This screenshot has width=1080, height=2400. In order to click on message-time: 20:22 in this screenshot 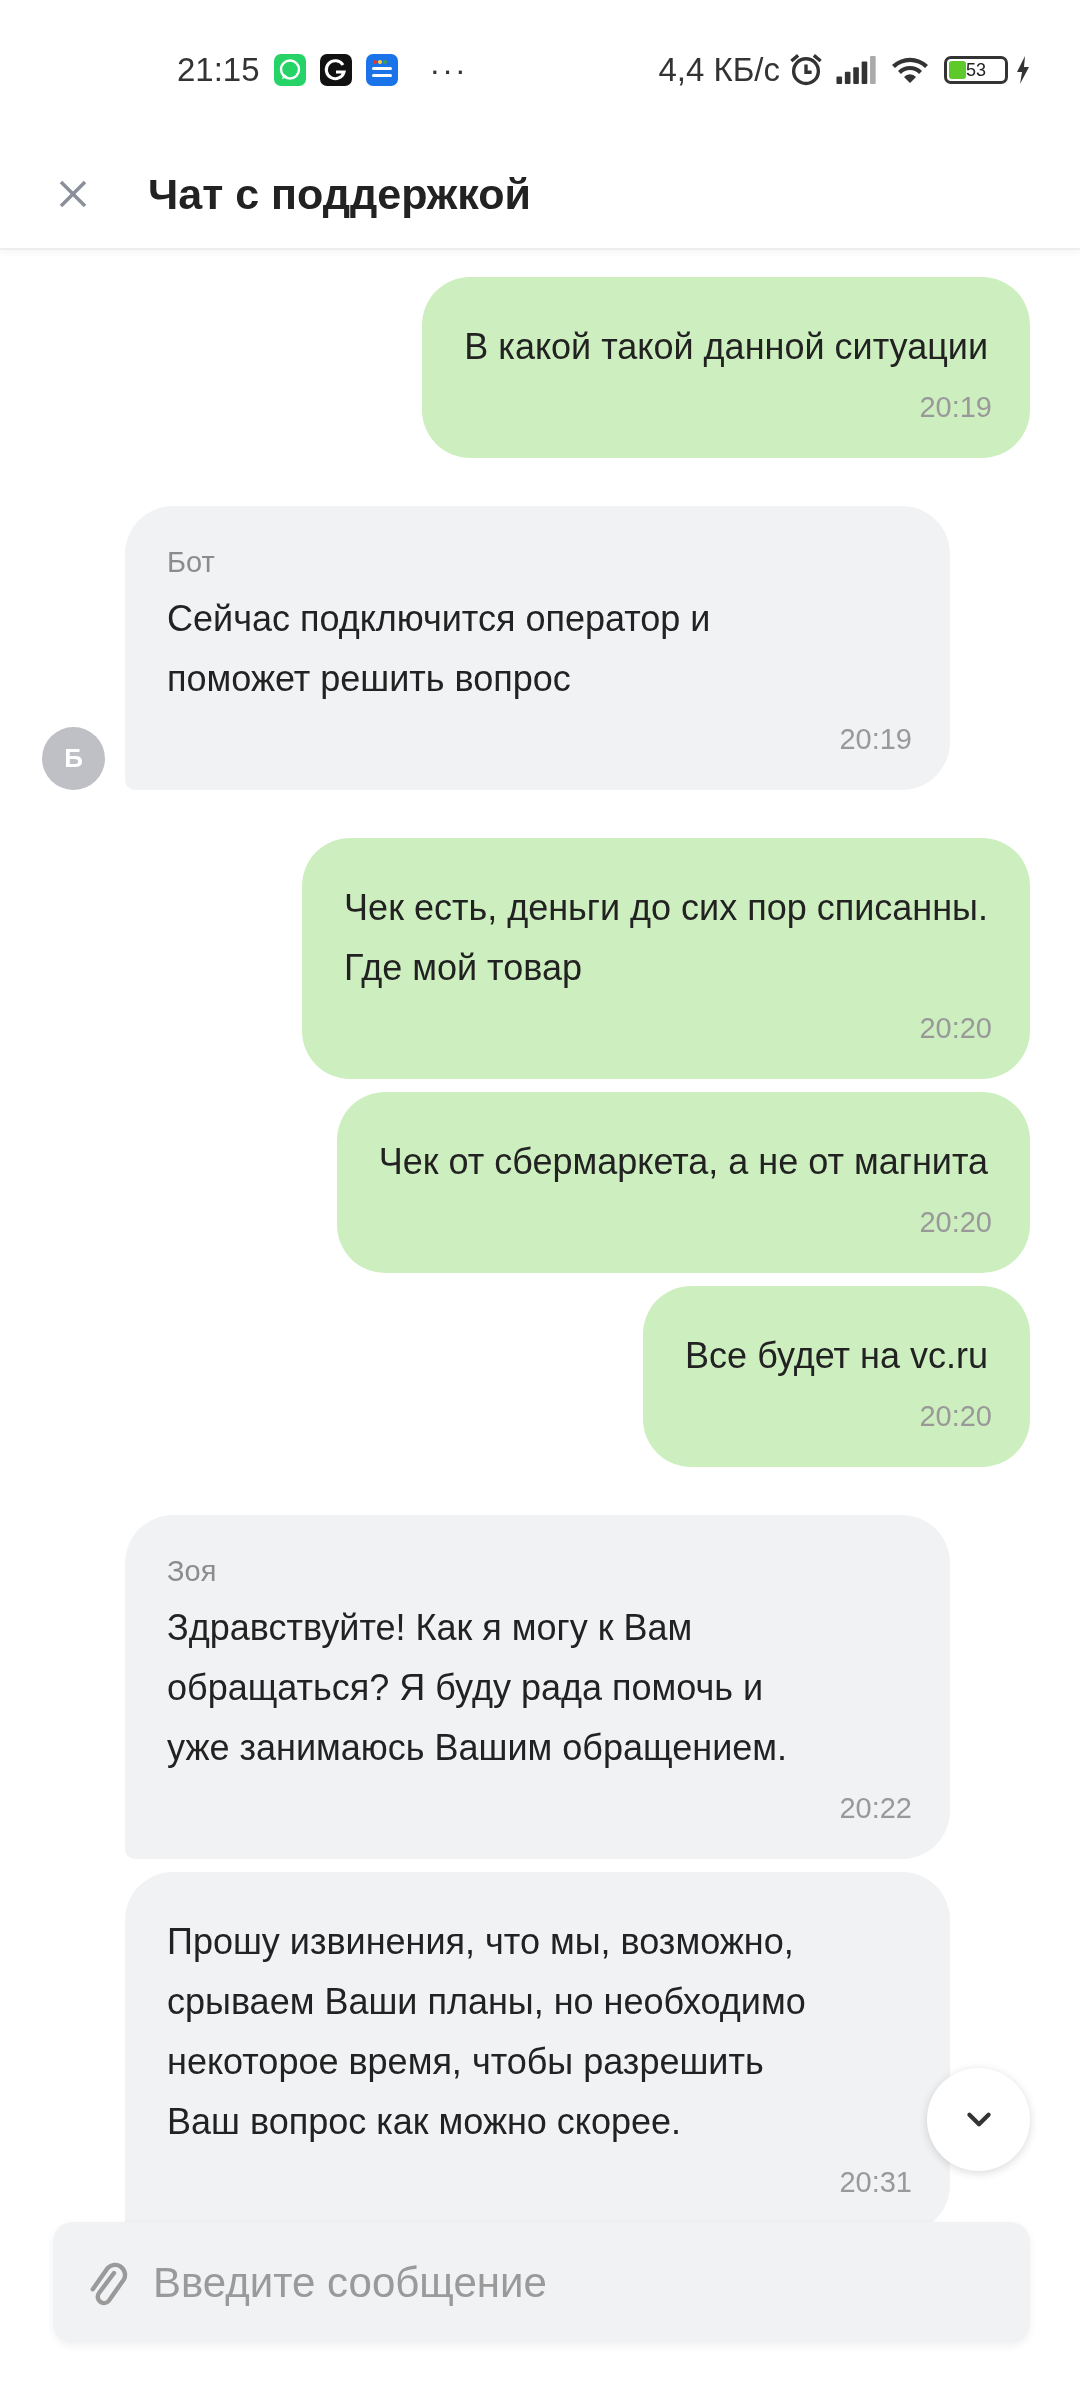, I will do `click(875, 1808)`.